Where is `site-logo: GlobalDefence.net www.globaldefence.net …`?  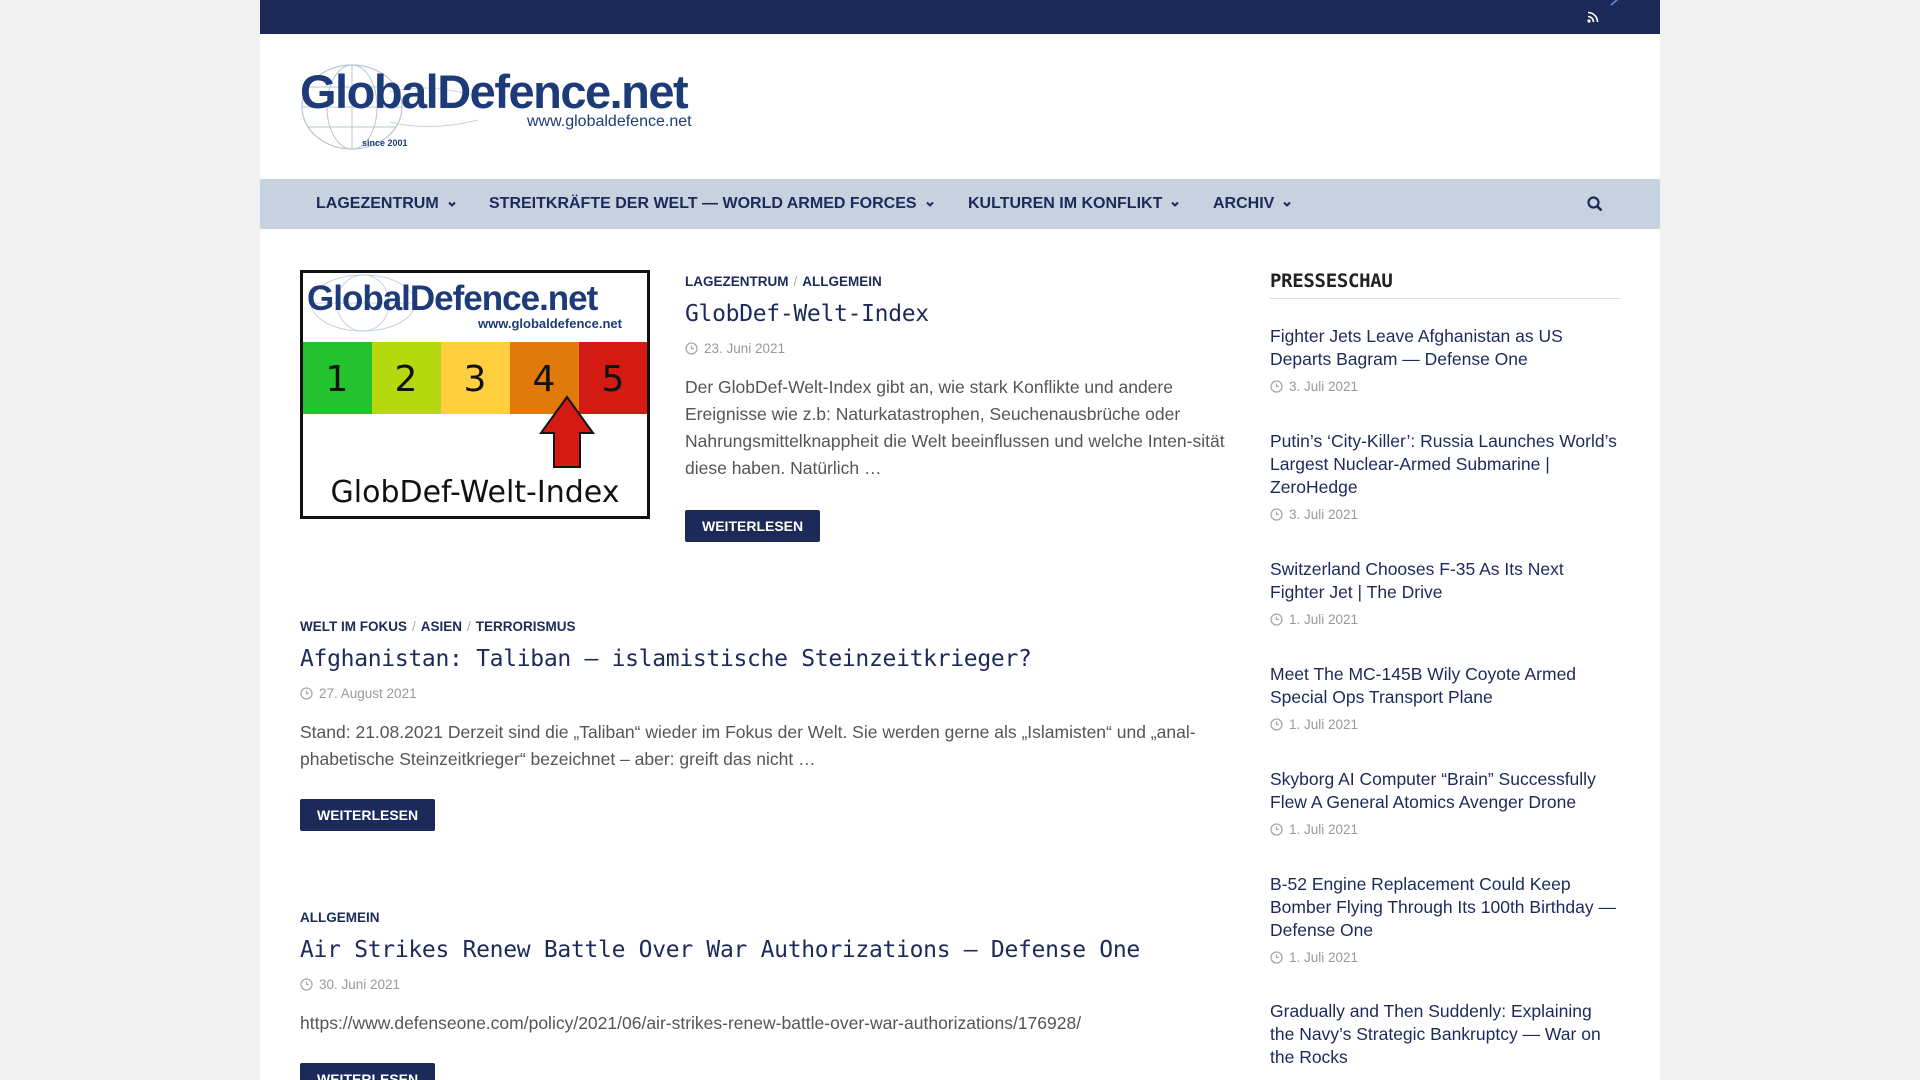 site-logo: GlobalDefence.net www.globaldefence.net … is located at coordinates (500, 107).